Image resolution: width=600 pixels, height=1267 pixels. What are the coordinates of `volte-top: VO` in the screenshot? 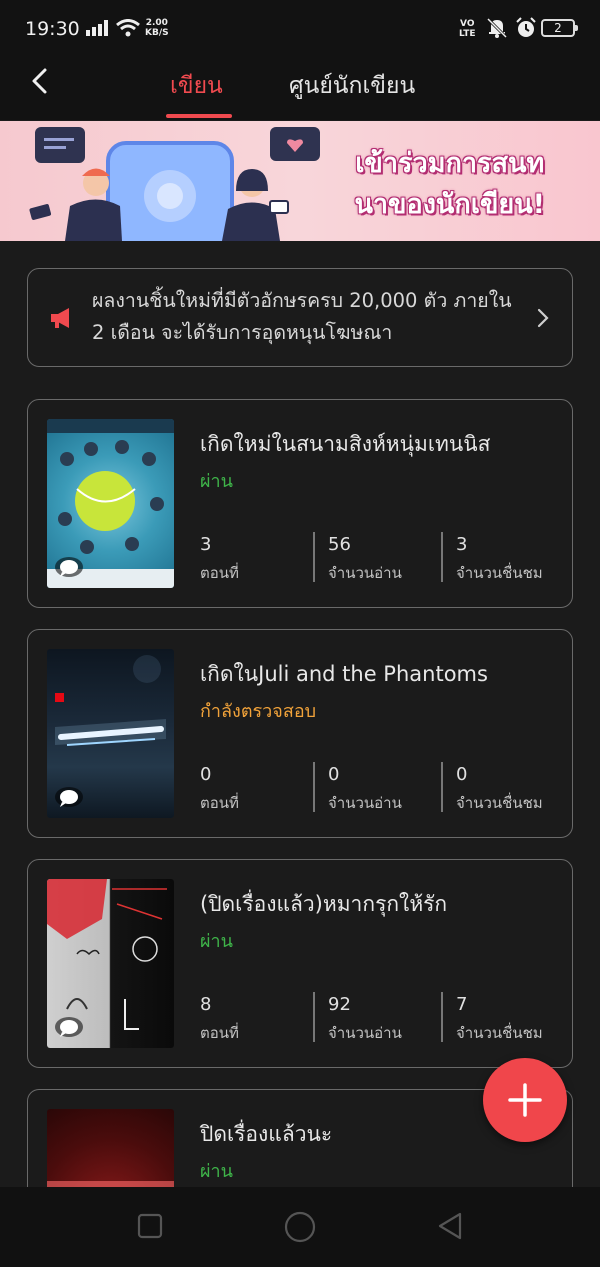 It's located at (467, 24).